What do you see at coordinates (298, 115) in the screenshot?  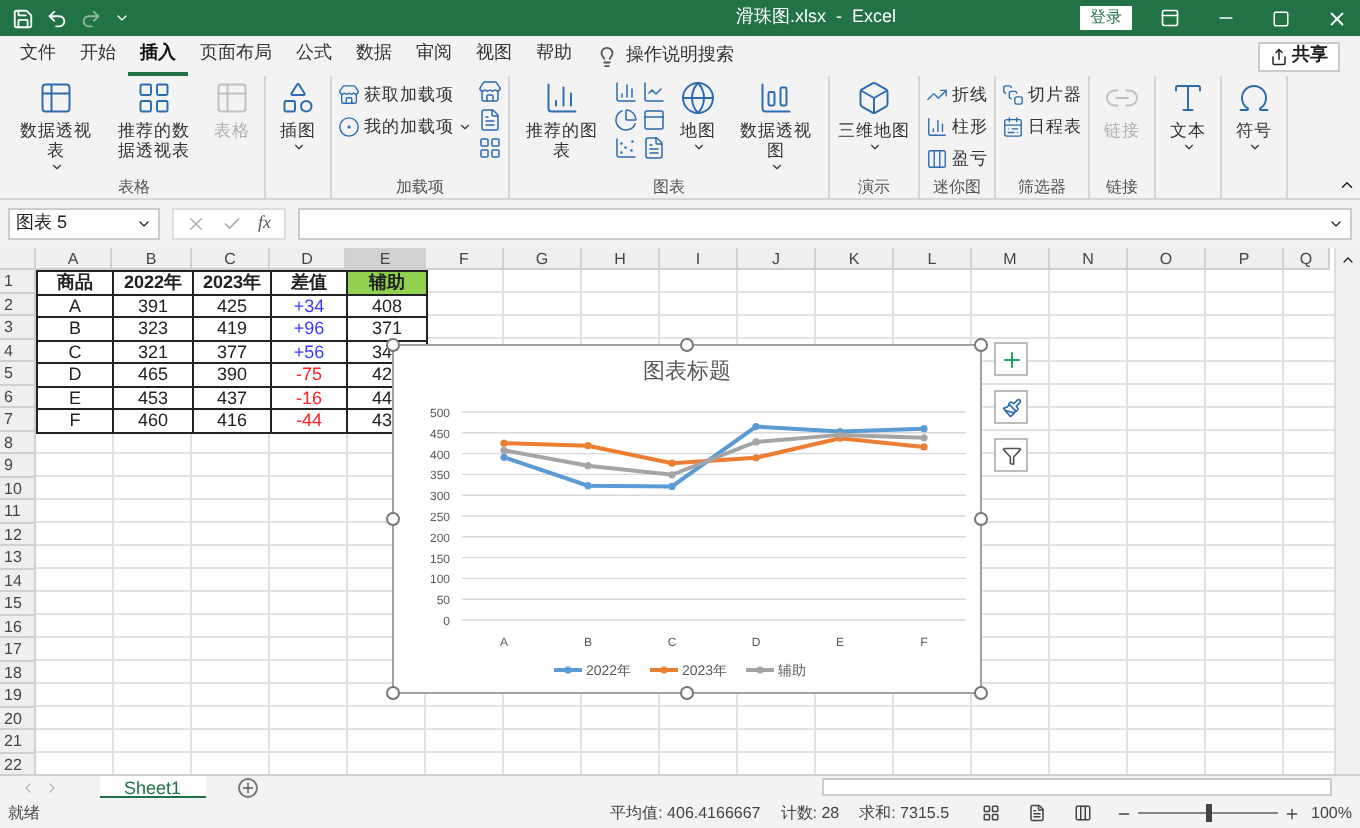 I see `ribbon-button: 插图` at bounding box center [298, 115].